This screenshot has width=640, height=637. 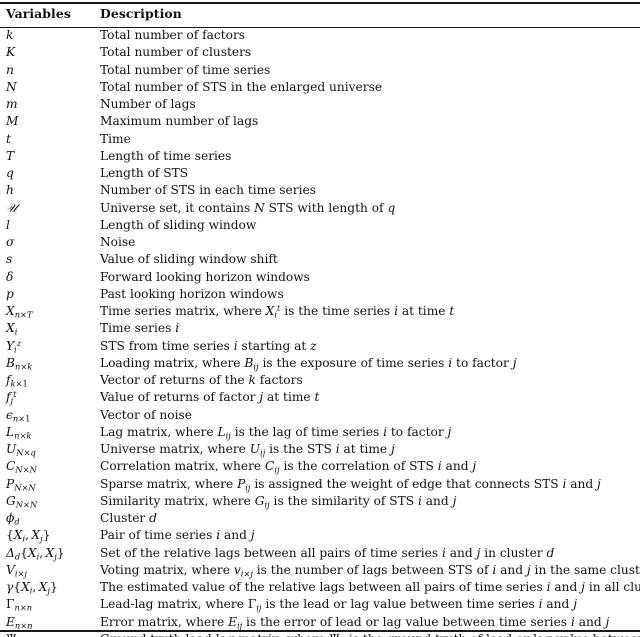 I want to click on row-description: Maximum number of lags, so click(x=179, y=121).